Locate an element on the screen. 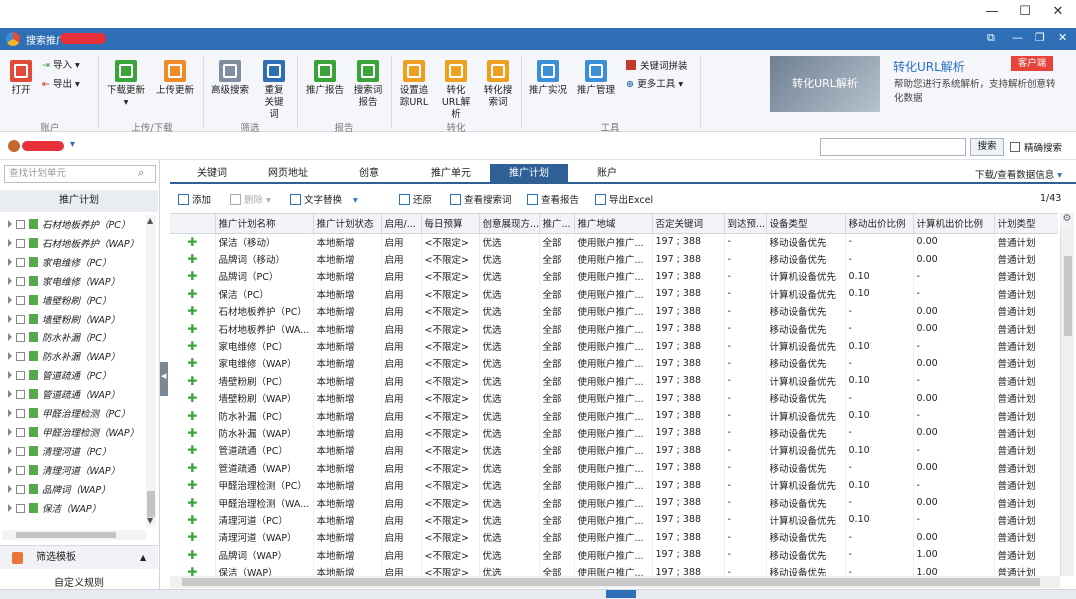 The image size is (1076, 599). table-cell: 0.10 is located at coordinates (879, 294).